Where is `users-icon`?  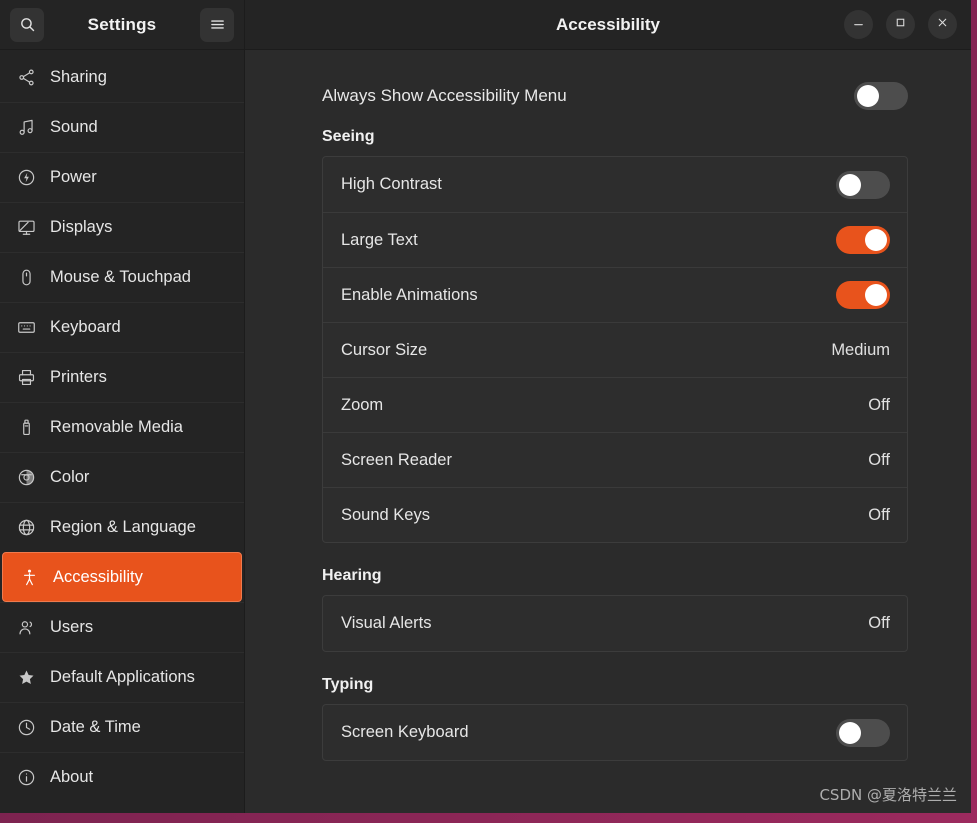 users-icon is located at coordinates (26, 628).